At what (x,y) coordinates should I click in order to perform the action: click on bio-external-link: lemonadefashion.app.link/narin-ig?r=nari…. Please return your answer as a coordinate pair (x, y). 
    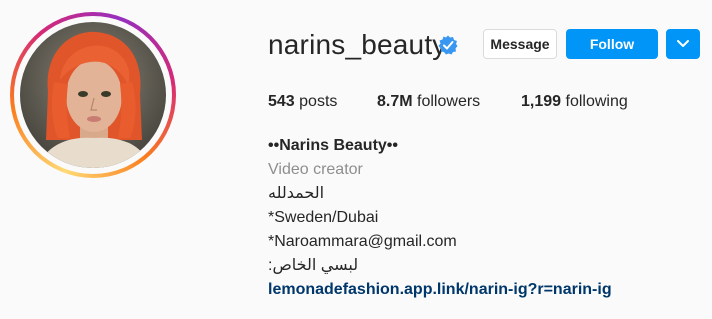
    Looking at the image, I should click on (440, 290).